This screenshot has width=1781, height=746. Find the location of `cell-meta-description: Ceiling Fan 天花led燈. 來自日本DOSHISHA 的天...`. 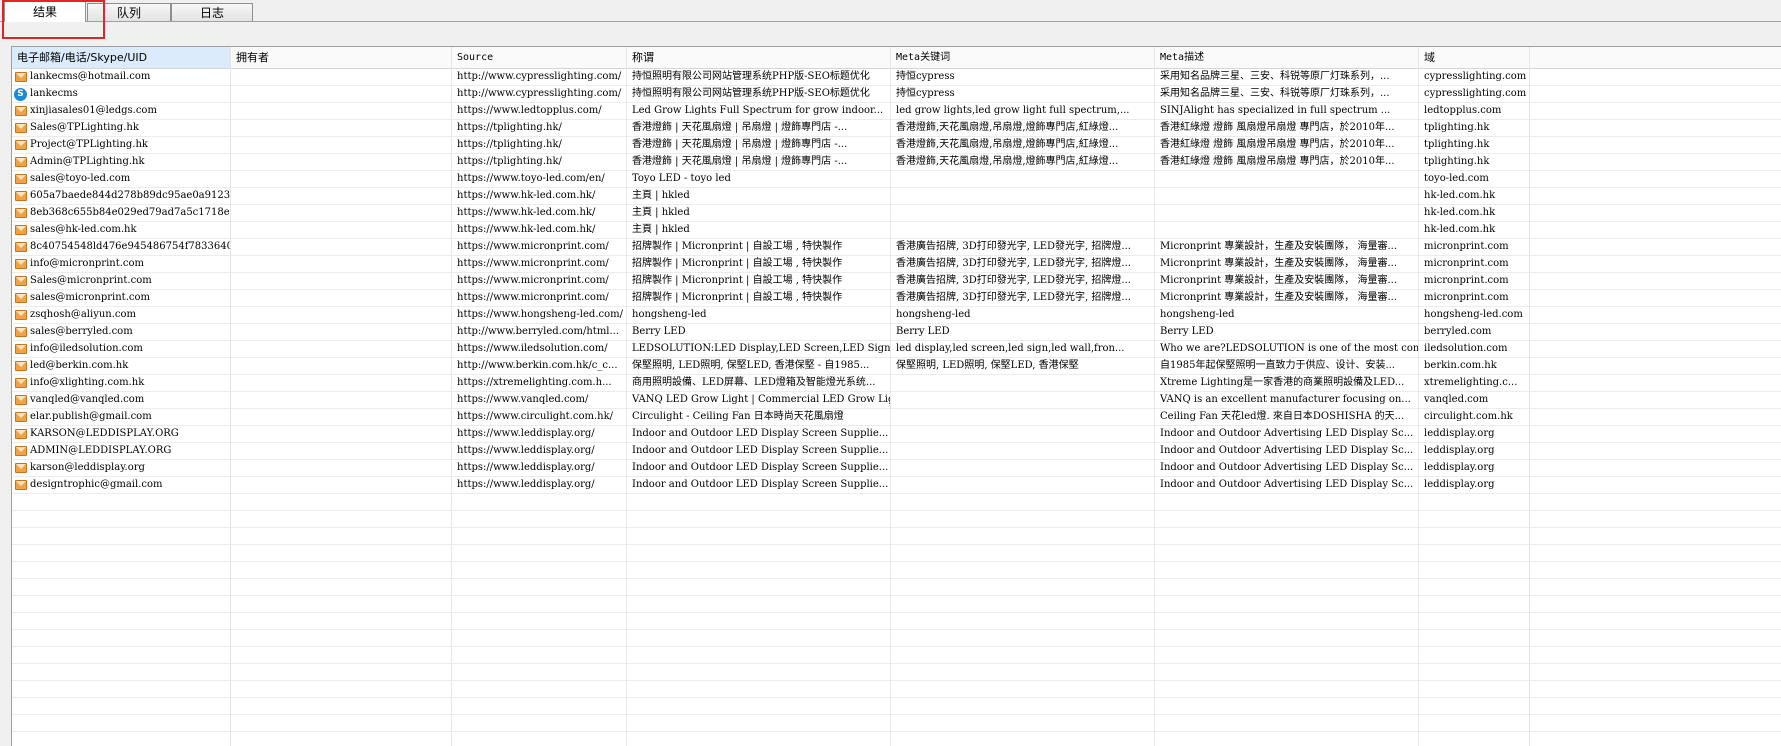

cell-meta-description: Ceiling Fan 天花led燈. 來自日本DOSHISHA 的天... is located at coordinates (1282, 416).